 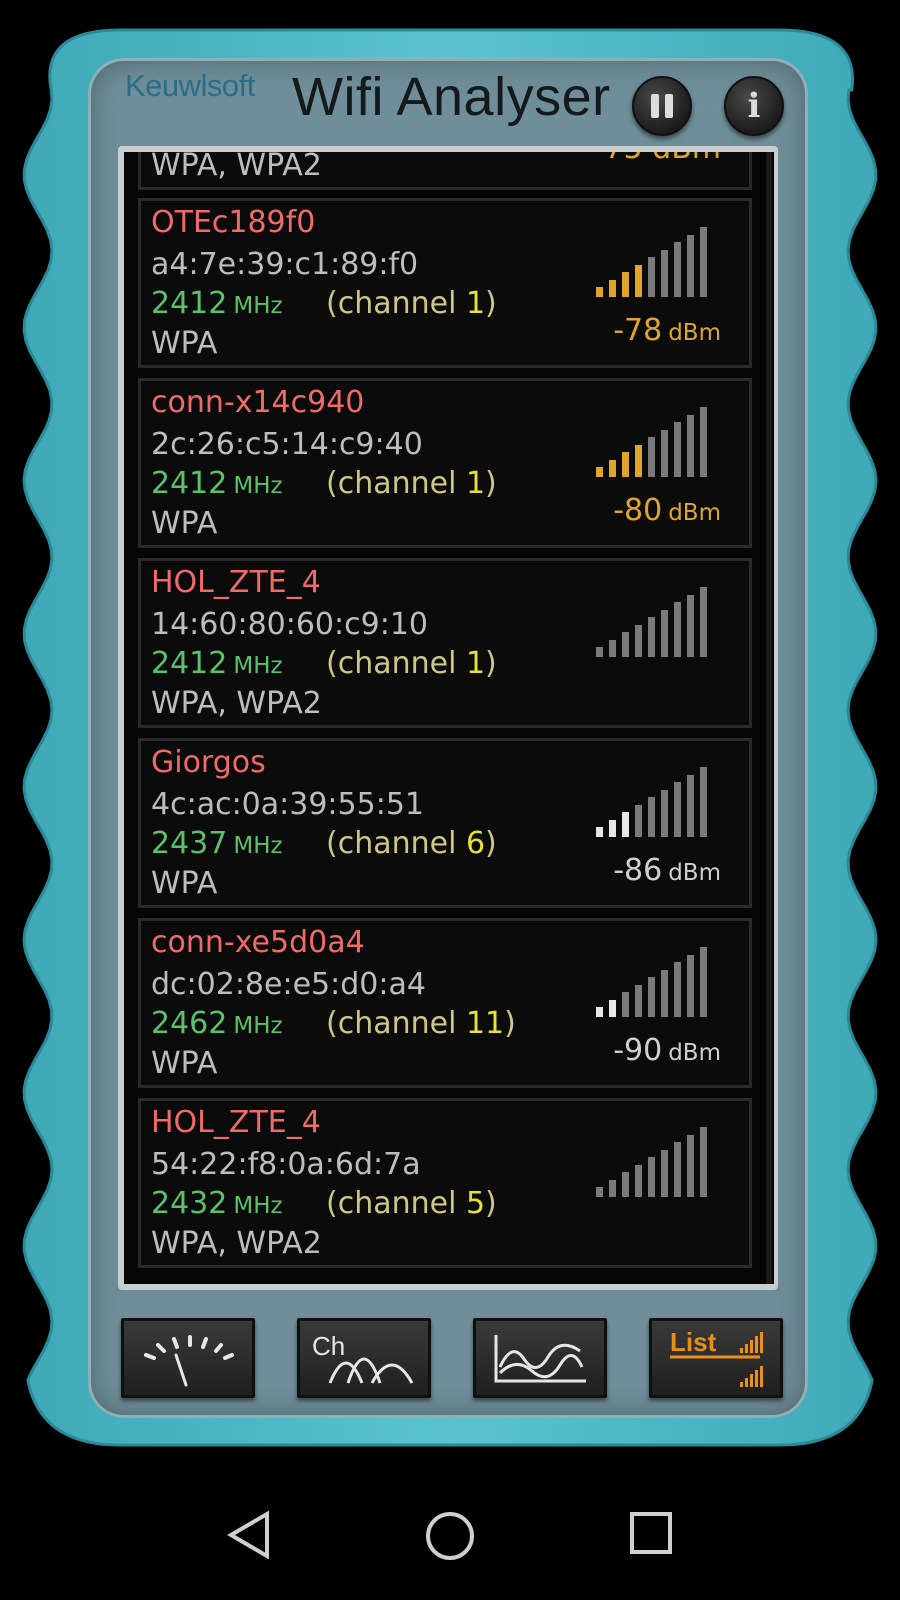 I want to click on mac-address: 54:22:f8:0a:6d:7a, so click(x=286, y=1164).